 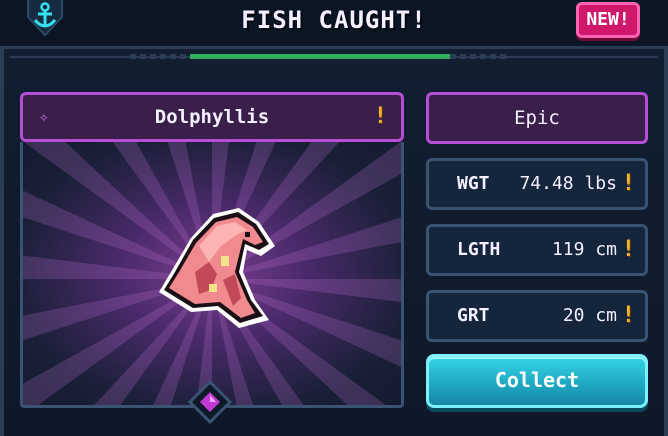 I want to click on rail-fill, so click(x=320, y=56).